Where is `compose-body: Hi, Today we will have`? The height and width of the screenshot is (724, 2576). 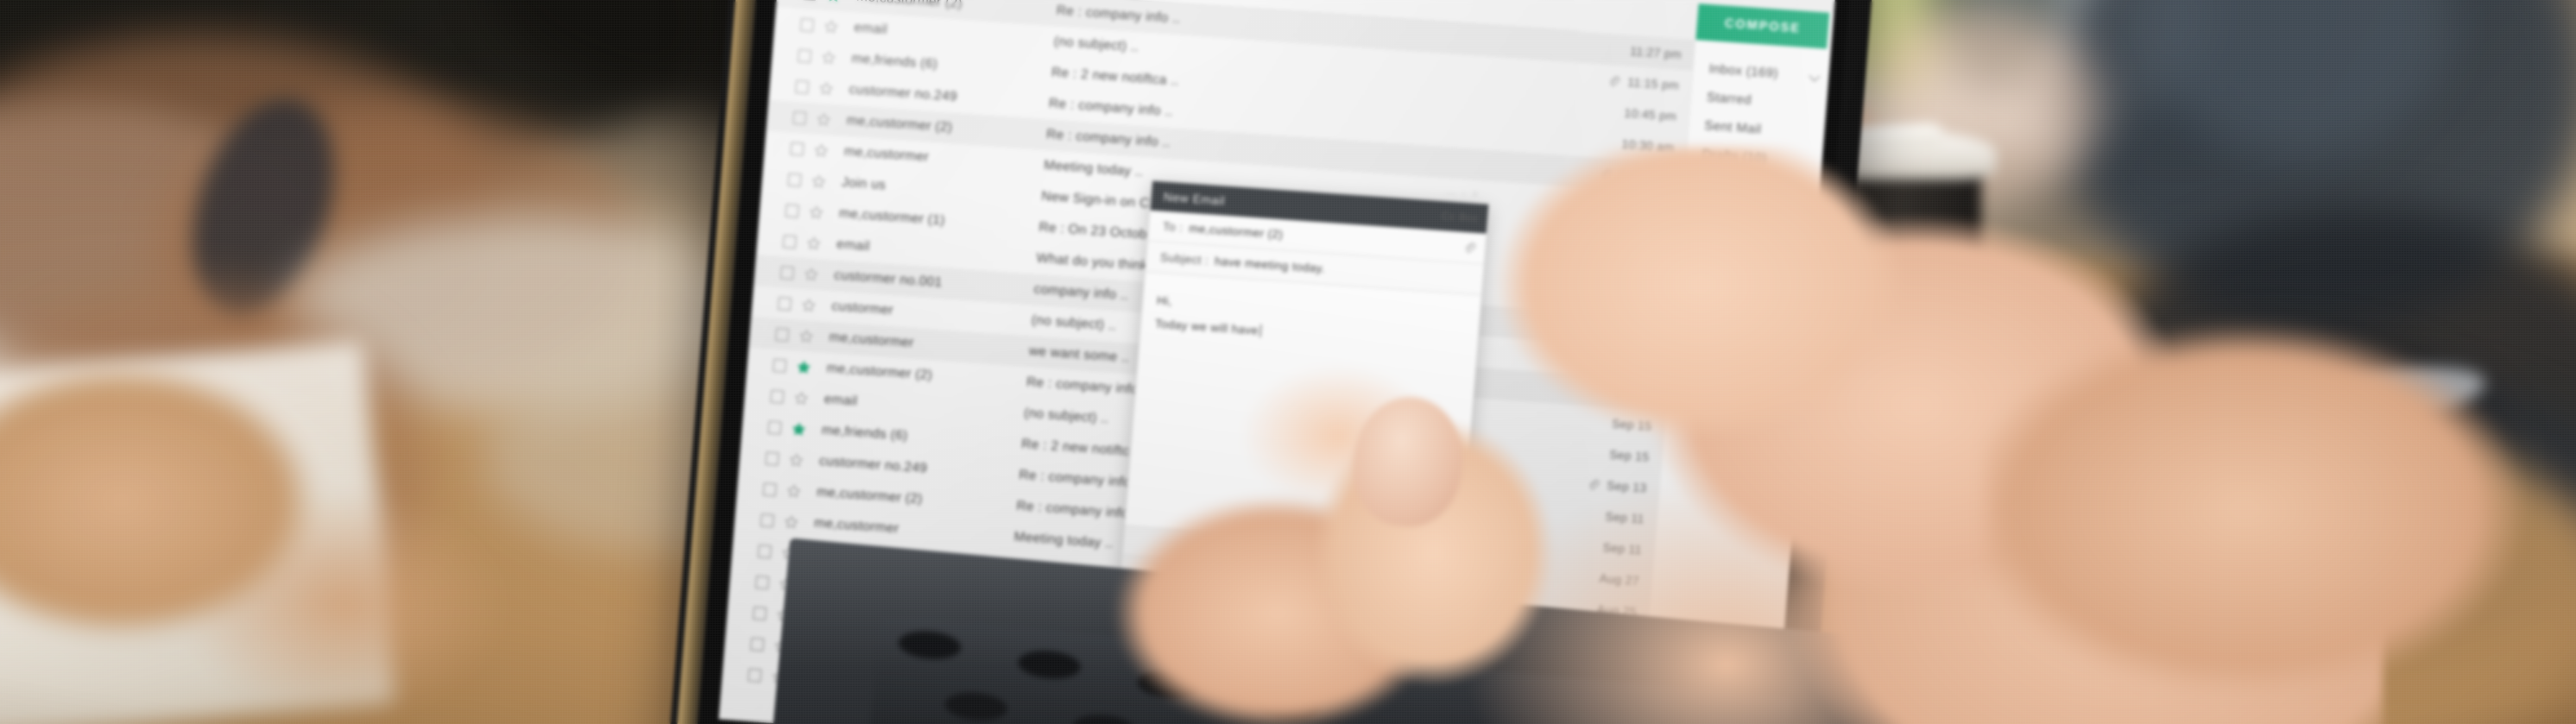 compose-body: Hi, Today we will have is located at coordinates (1303, 411).